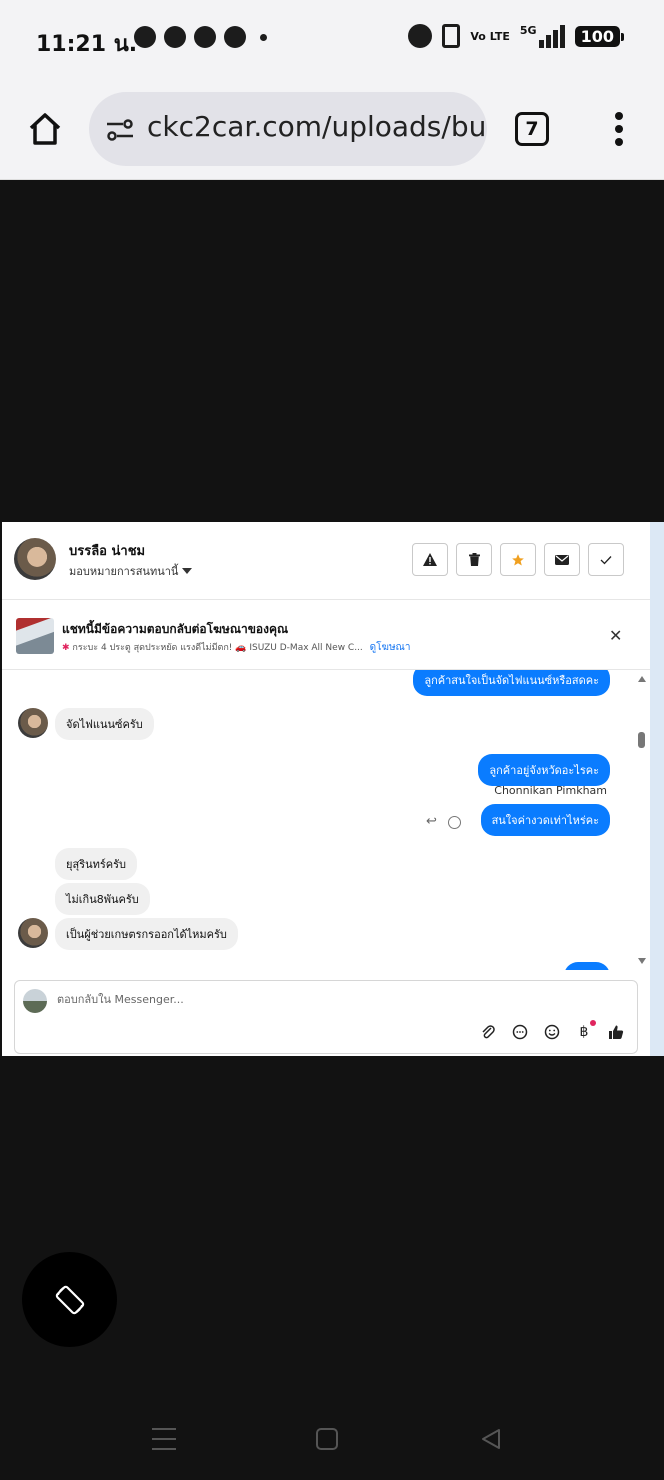 This screenshot has height=1480, width=664. What do you see at coordinates (528, 30) in the screenshot?
I see `network-type: 5G` at bounding box center [528, 30].